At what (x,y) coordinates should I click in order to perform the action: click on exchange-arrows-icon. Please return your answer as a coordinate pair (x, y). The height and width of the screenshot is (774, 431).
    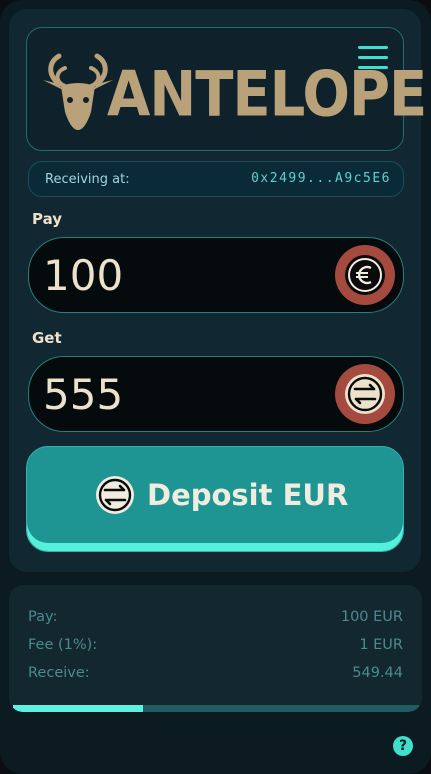
    Looking at the image, I should click on (365, 394).